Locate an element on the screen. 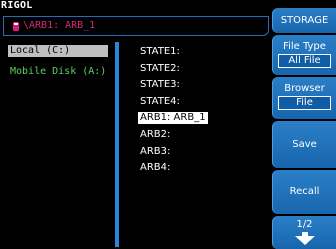 The image size is (336, 249). file-item-arb3: ARB3: is located at coordinates (173, 152).